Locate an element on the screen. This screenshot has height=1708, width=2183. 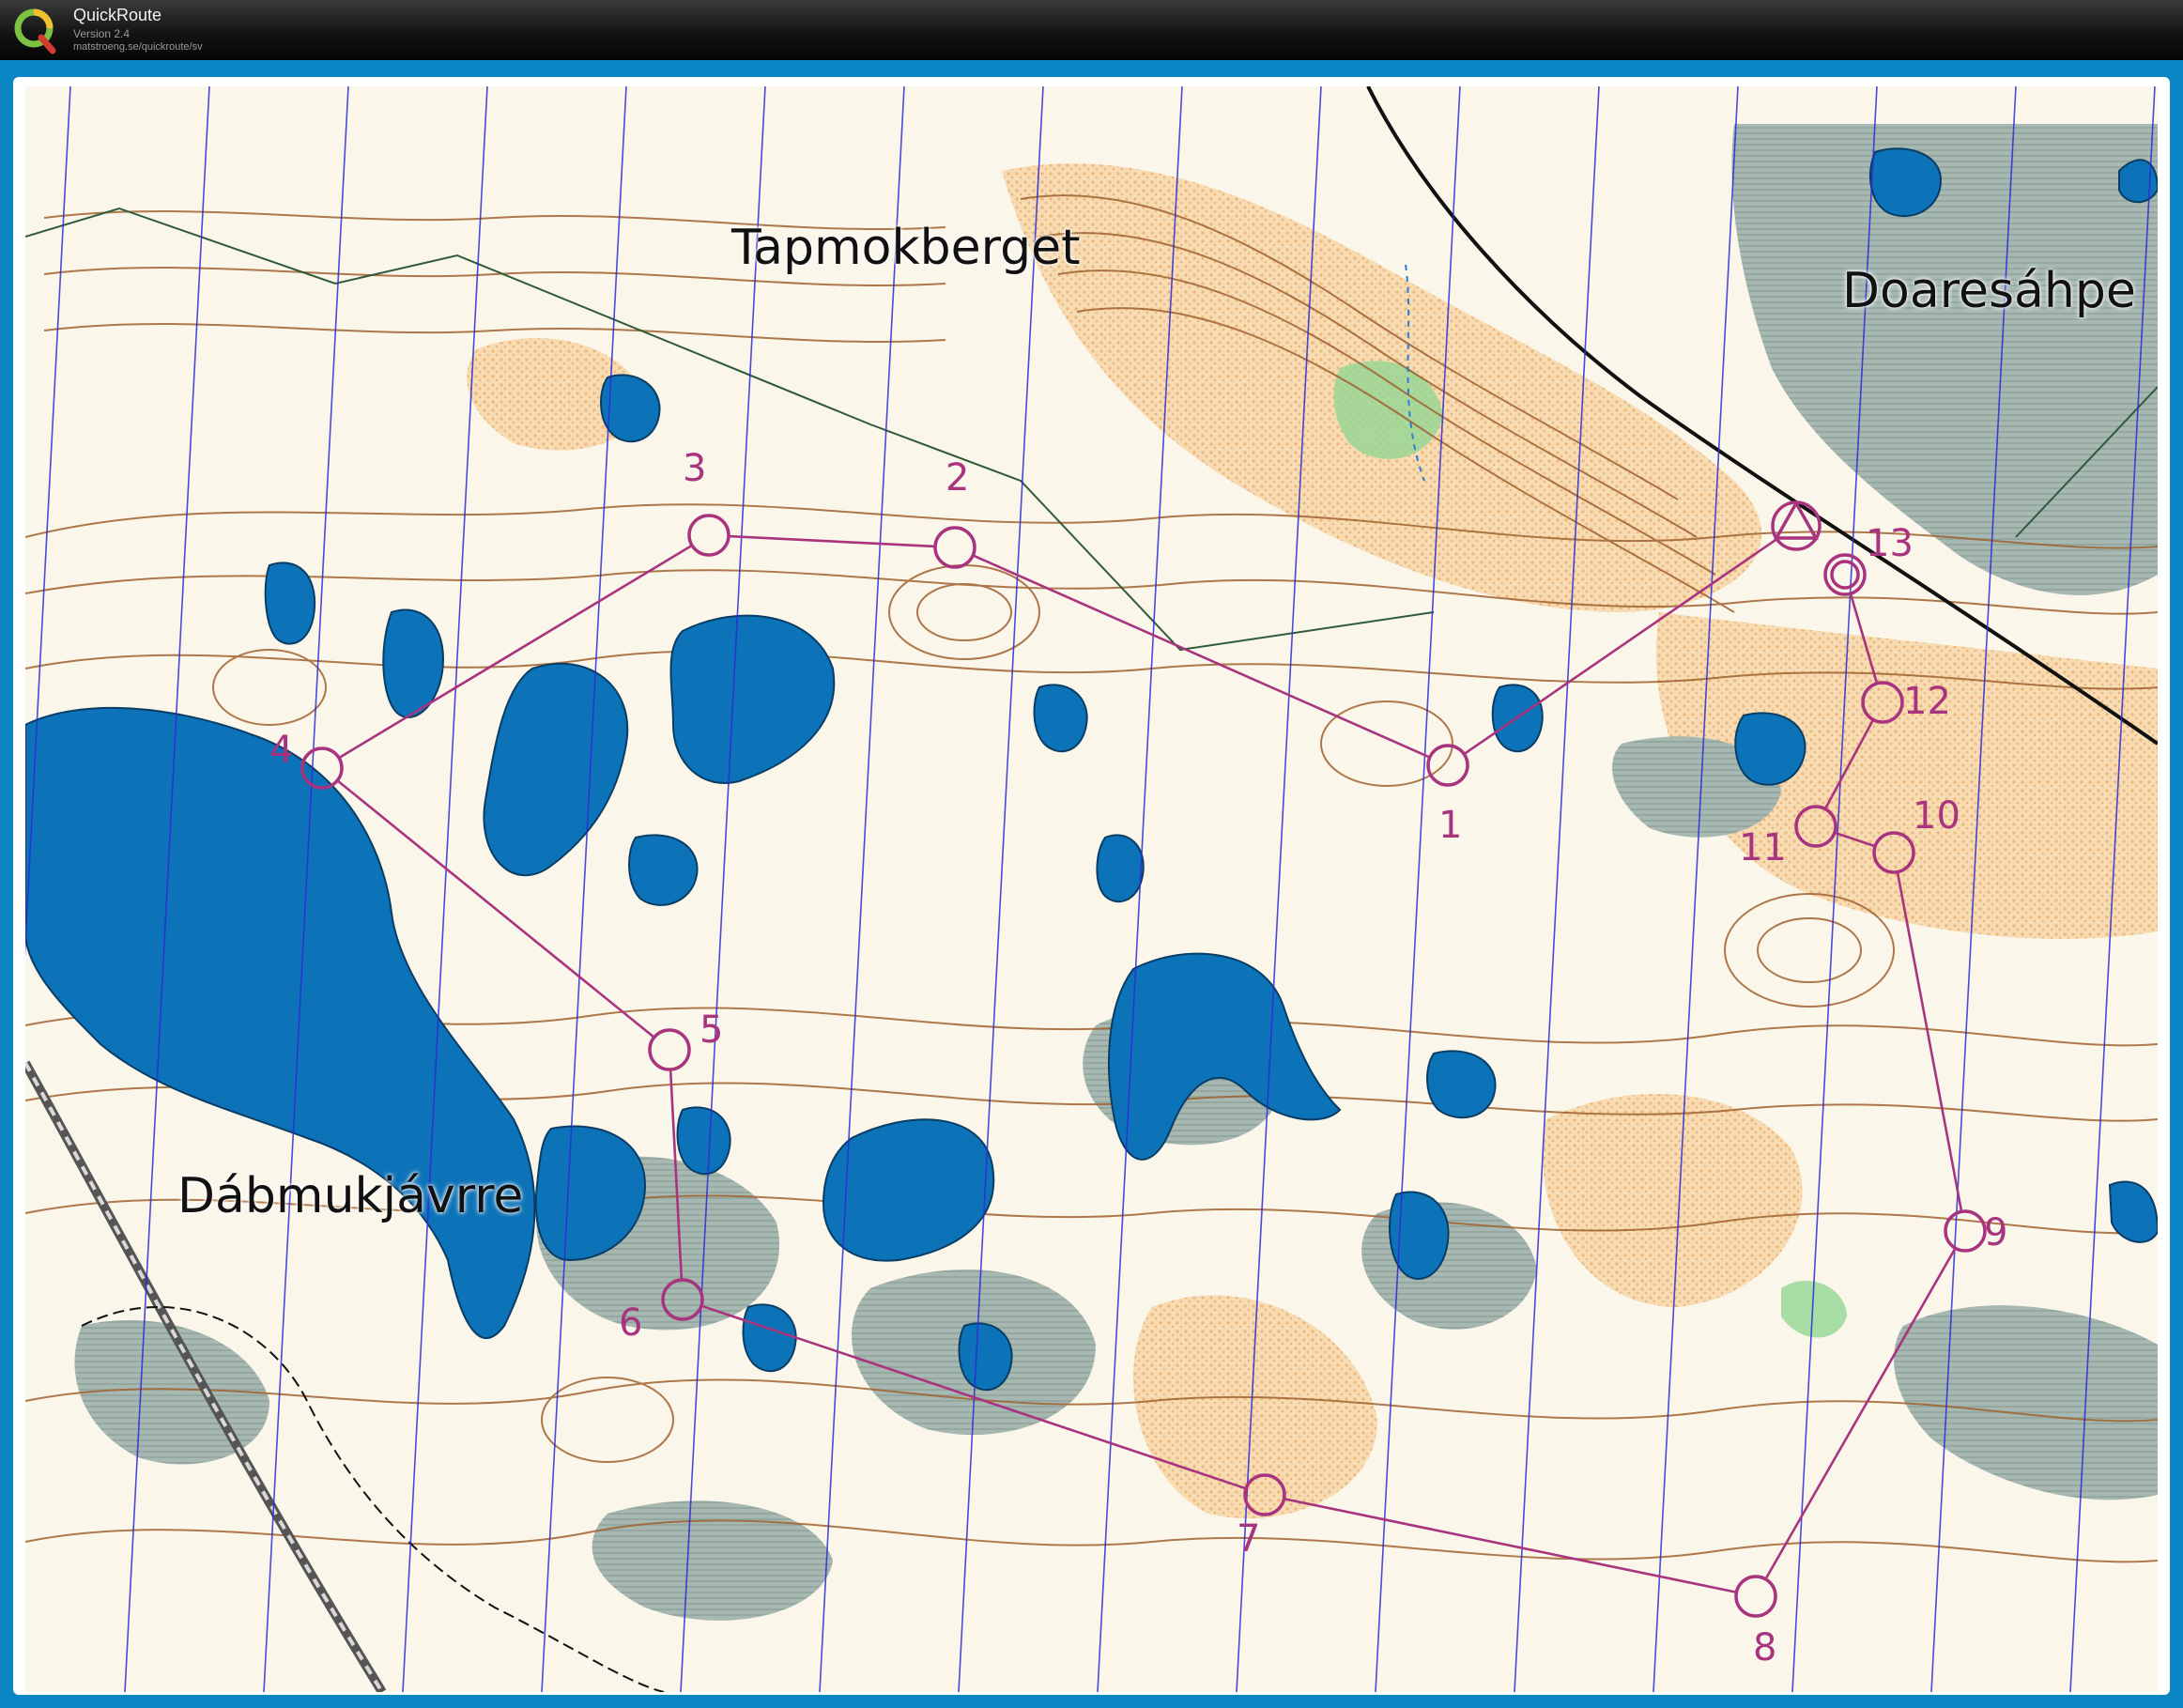
control-number-label: 5 is located at coordinates (711, 1030).